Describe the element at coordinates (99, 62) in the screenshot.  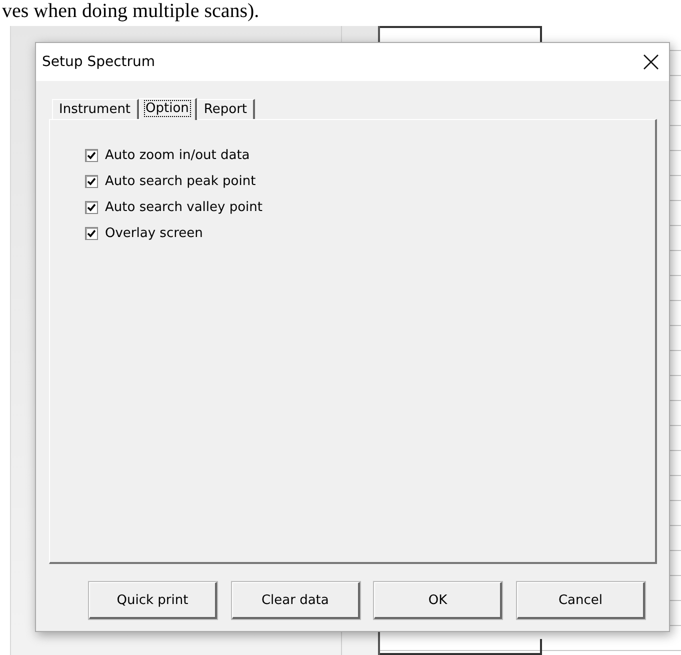
I see `window-title: Setup Spectrum` at that location.